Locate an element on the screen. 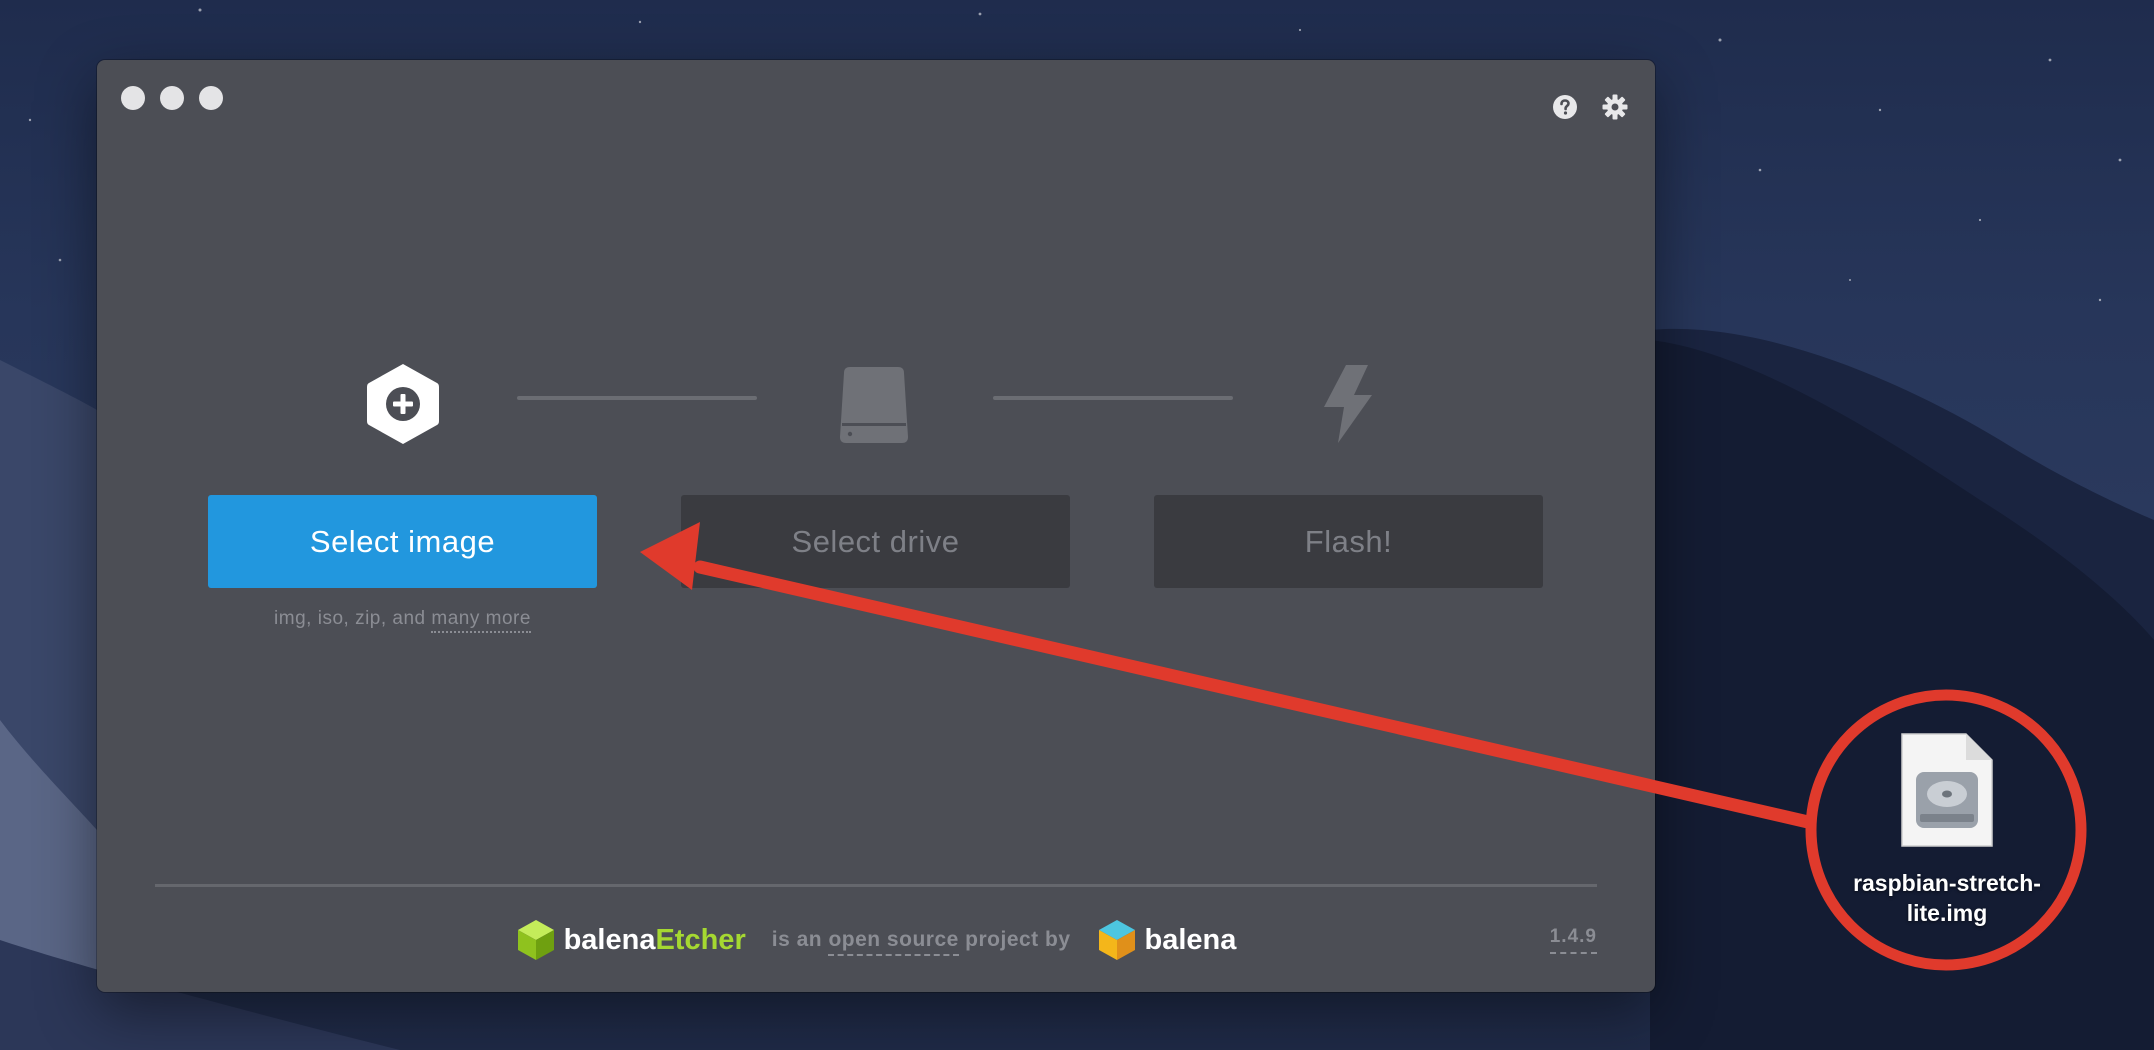 This screenshot has height=1050, width=2154. step-image-icon-wrap is located at coordinates (403, 404).